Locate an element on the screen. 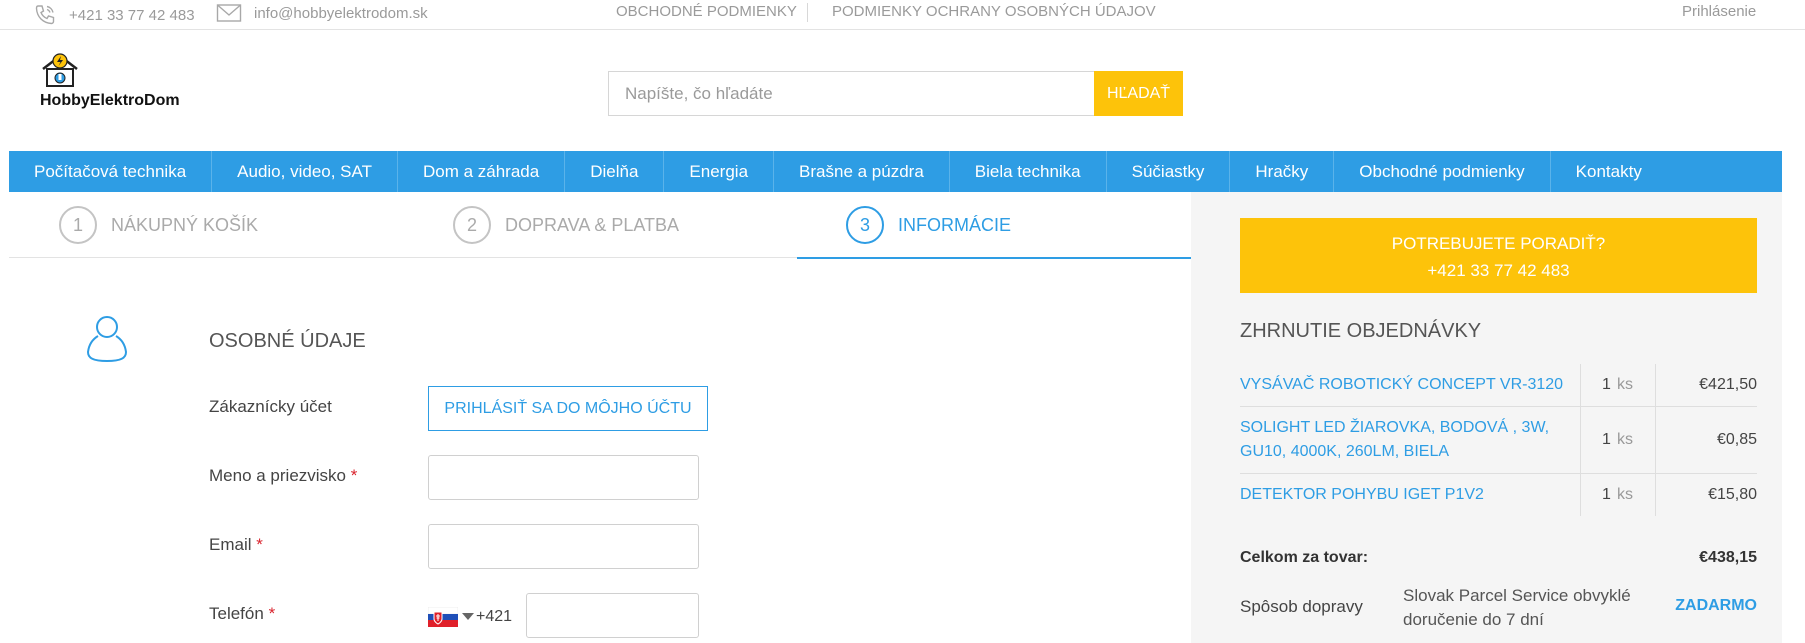 Image resolution: width=1805 pixels, height=643 pixels. name-label: Meno a priezvisko * is located at coordinates (283, 476).